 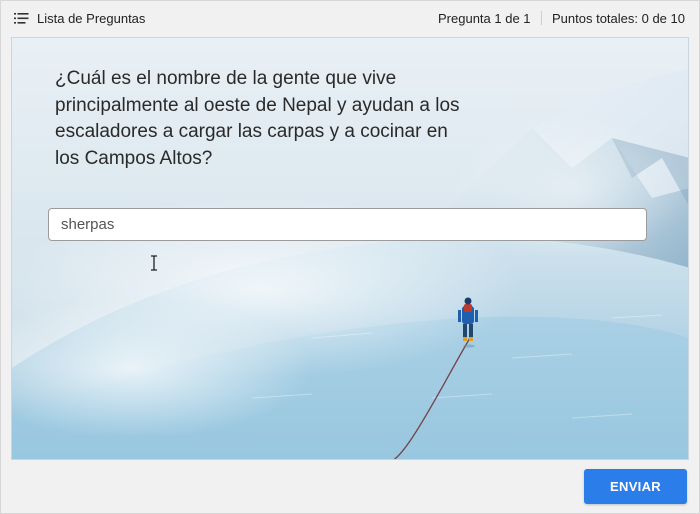 I want to click on question-list-label: Lista de Preguntas, so click(x=91, y=18).